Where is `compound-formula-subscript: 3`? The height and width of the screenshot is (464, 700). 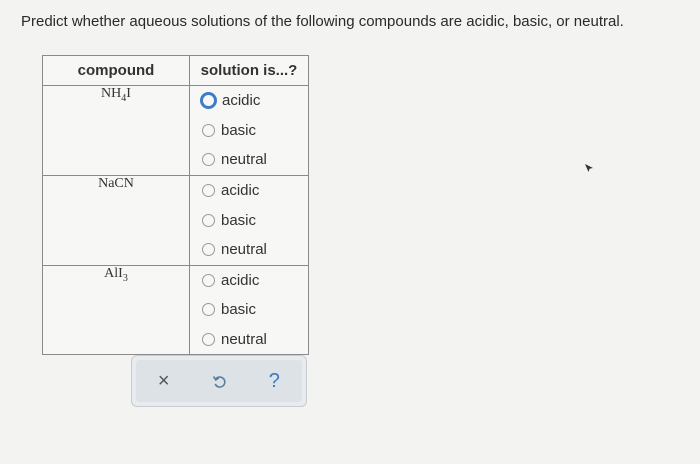 compound-formula-subscript: 3 is located at coordinates (125, 278).